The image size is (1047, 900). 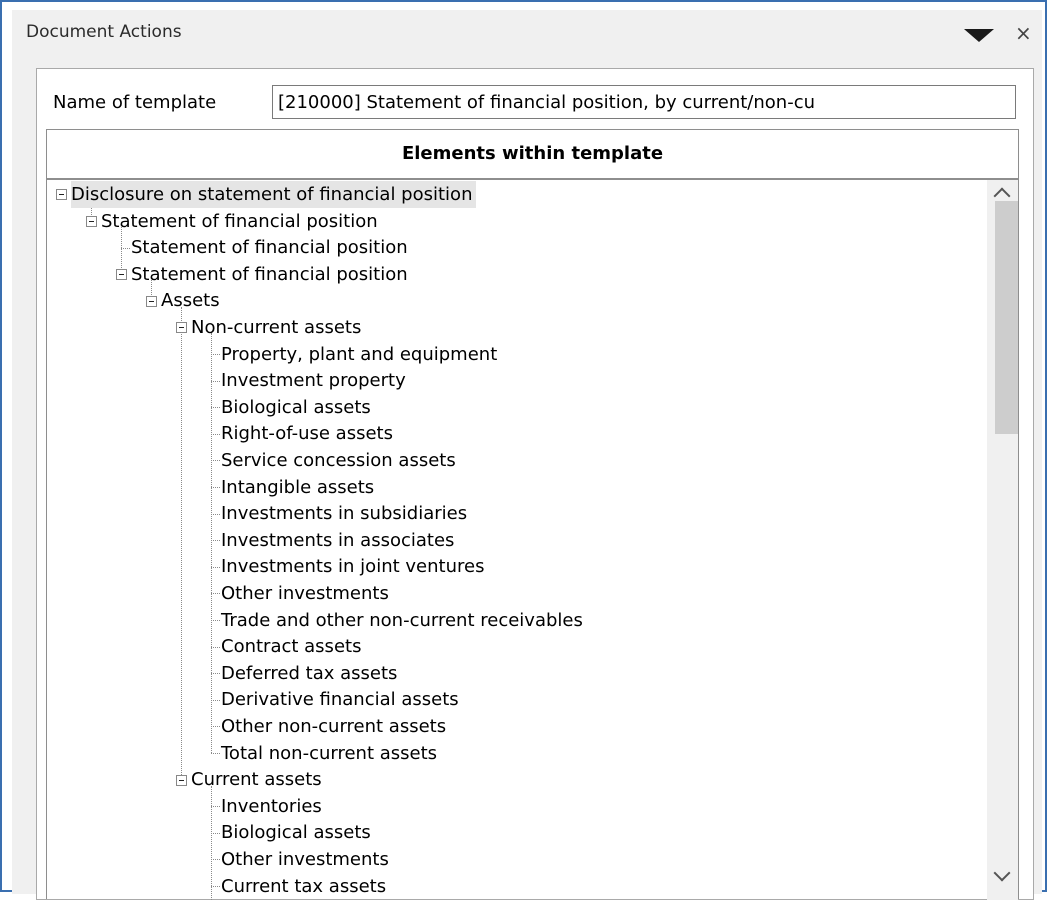 I want to click on tree-item: Inventories, so click(x=271, y=806).